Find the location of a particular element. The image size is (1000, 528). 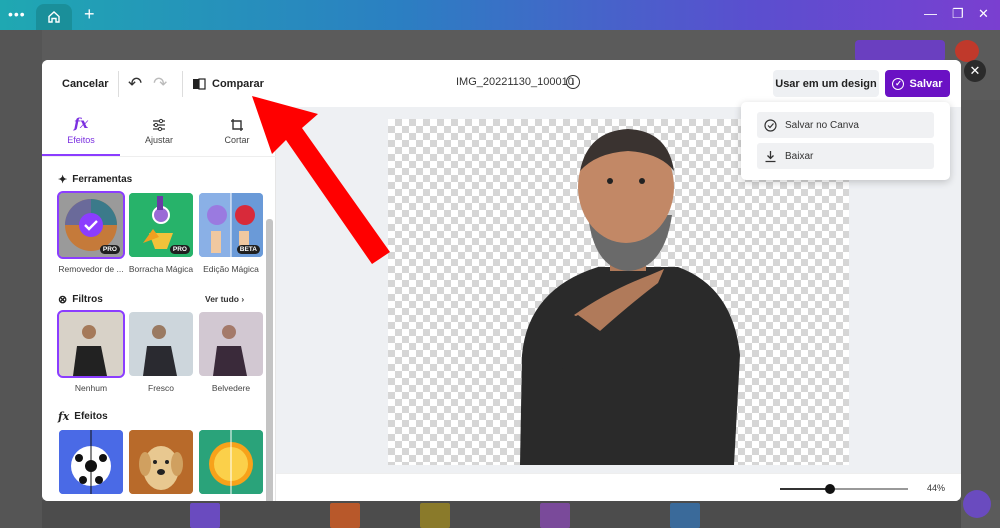

tools-section-title: ✦ Ferramentas is located at coordinates (95, 179).